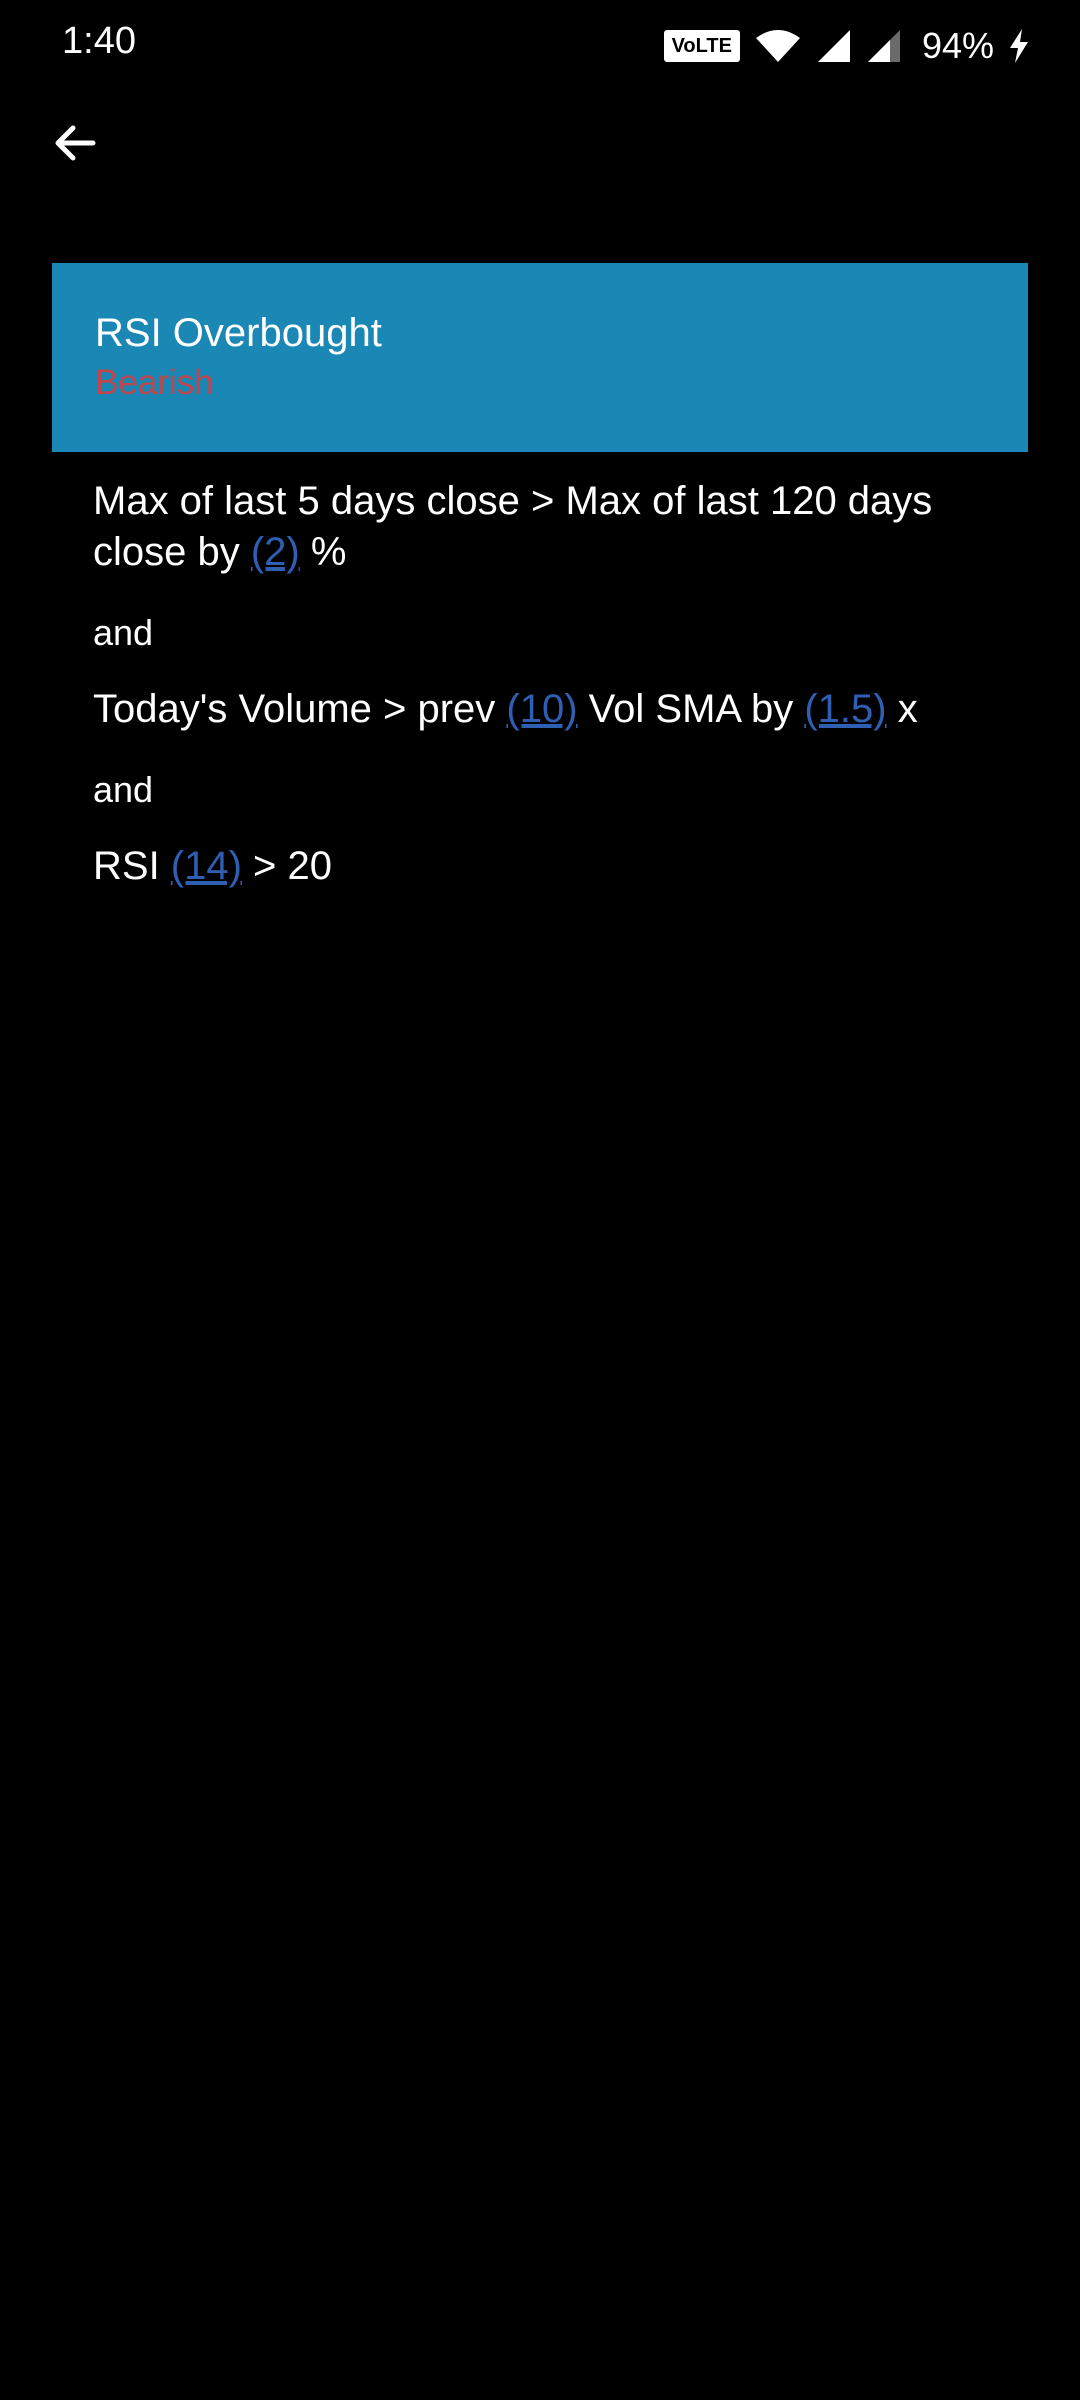 The height and width of the screenshot is (2400, 1080). I want to click on charging-icon, so click(1019, 46).